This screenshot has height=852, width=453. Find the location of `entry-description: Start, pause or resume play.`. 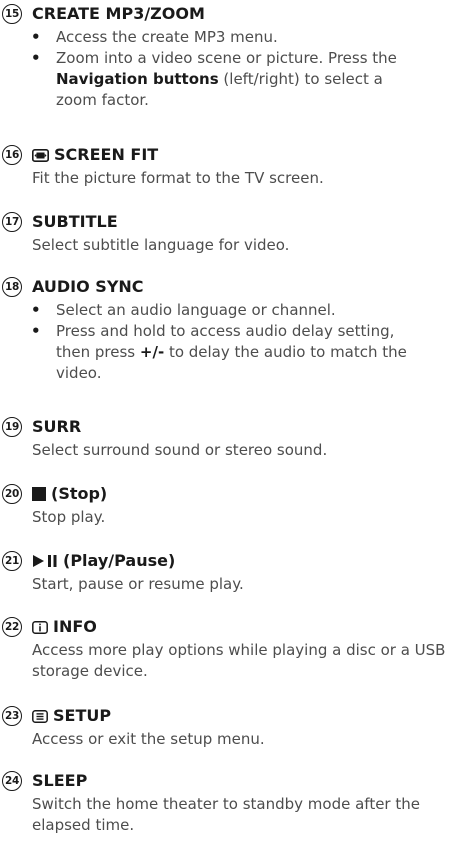

entry-description: Start, pause or resume play. is located at coordinates (138, 584).